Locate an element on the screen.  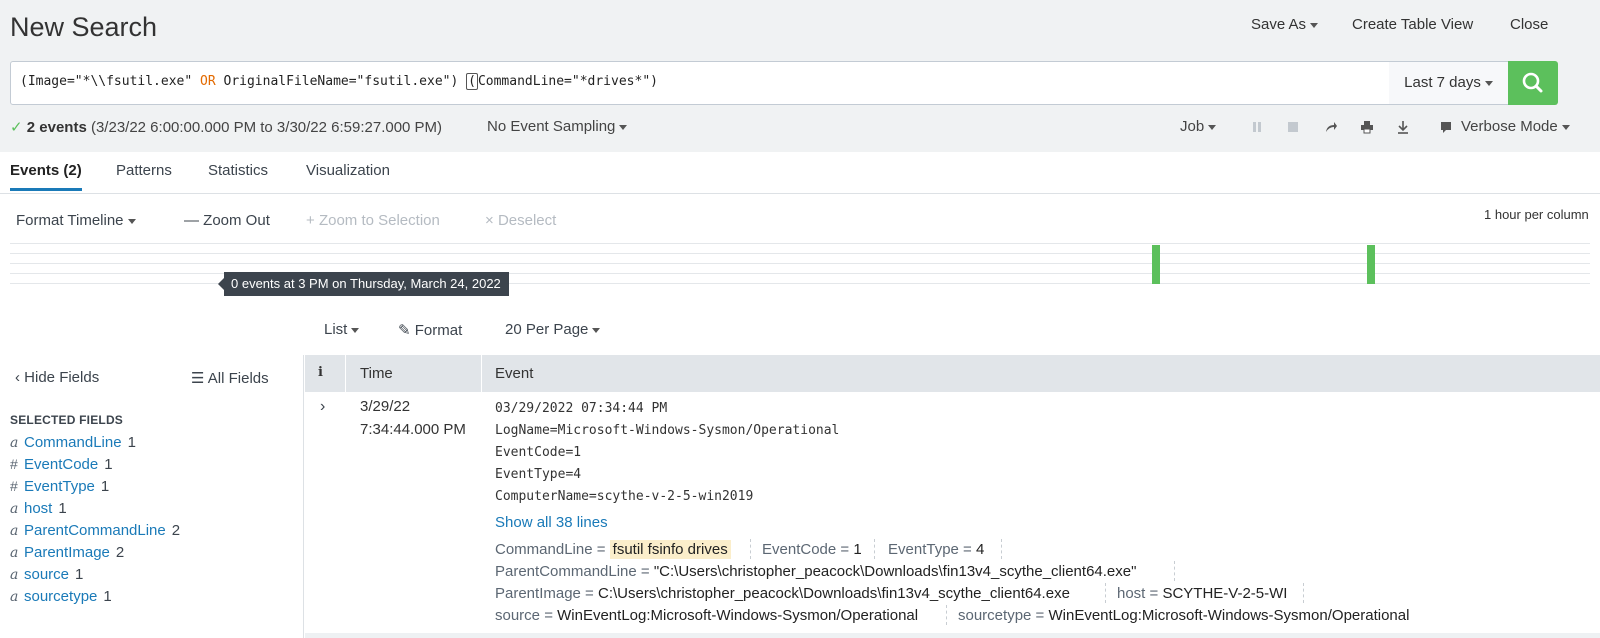
field-item: a ParentImage 2 is located at coordinates (67, 552).